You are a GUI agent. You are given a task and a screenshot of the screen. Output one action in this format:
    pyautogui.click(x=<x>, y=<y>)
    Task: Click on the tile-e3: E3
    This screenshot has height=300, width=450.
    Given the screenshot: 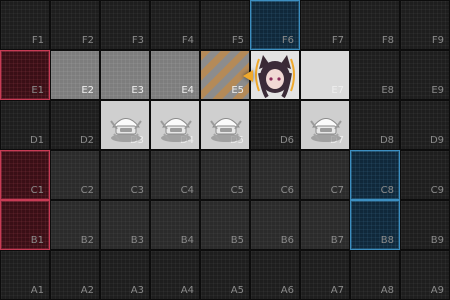 What is the action you would take?
    pyautogui.click(x=125, y=75)
    